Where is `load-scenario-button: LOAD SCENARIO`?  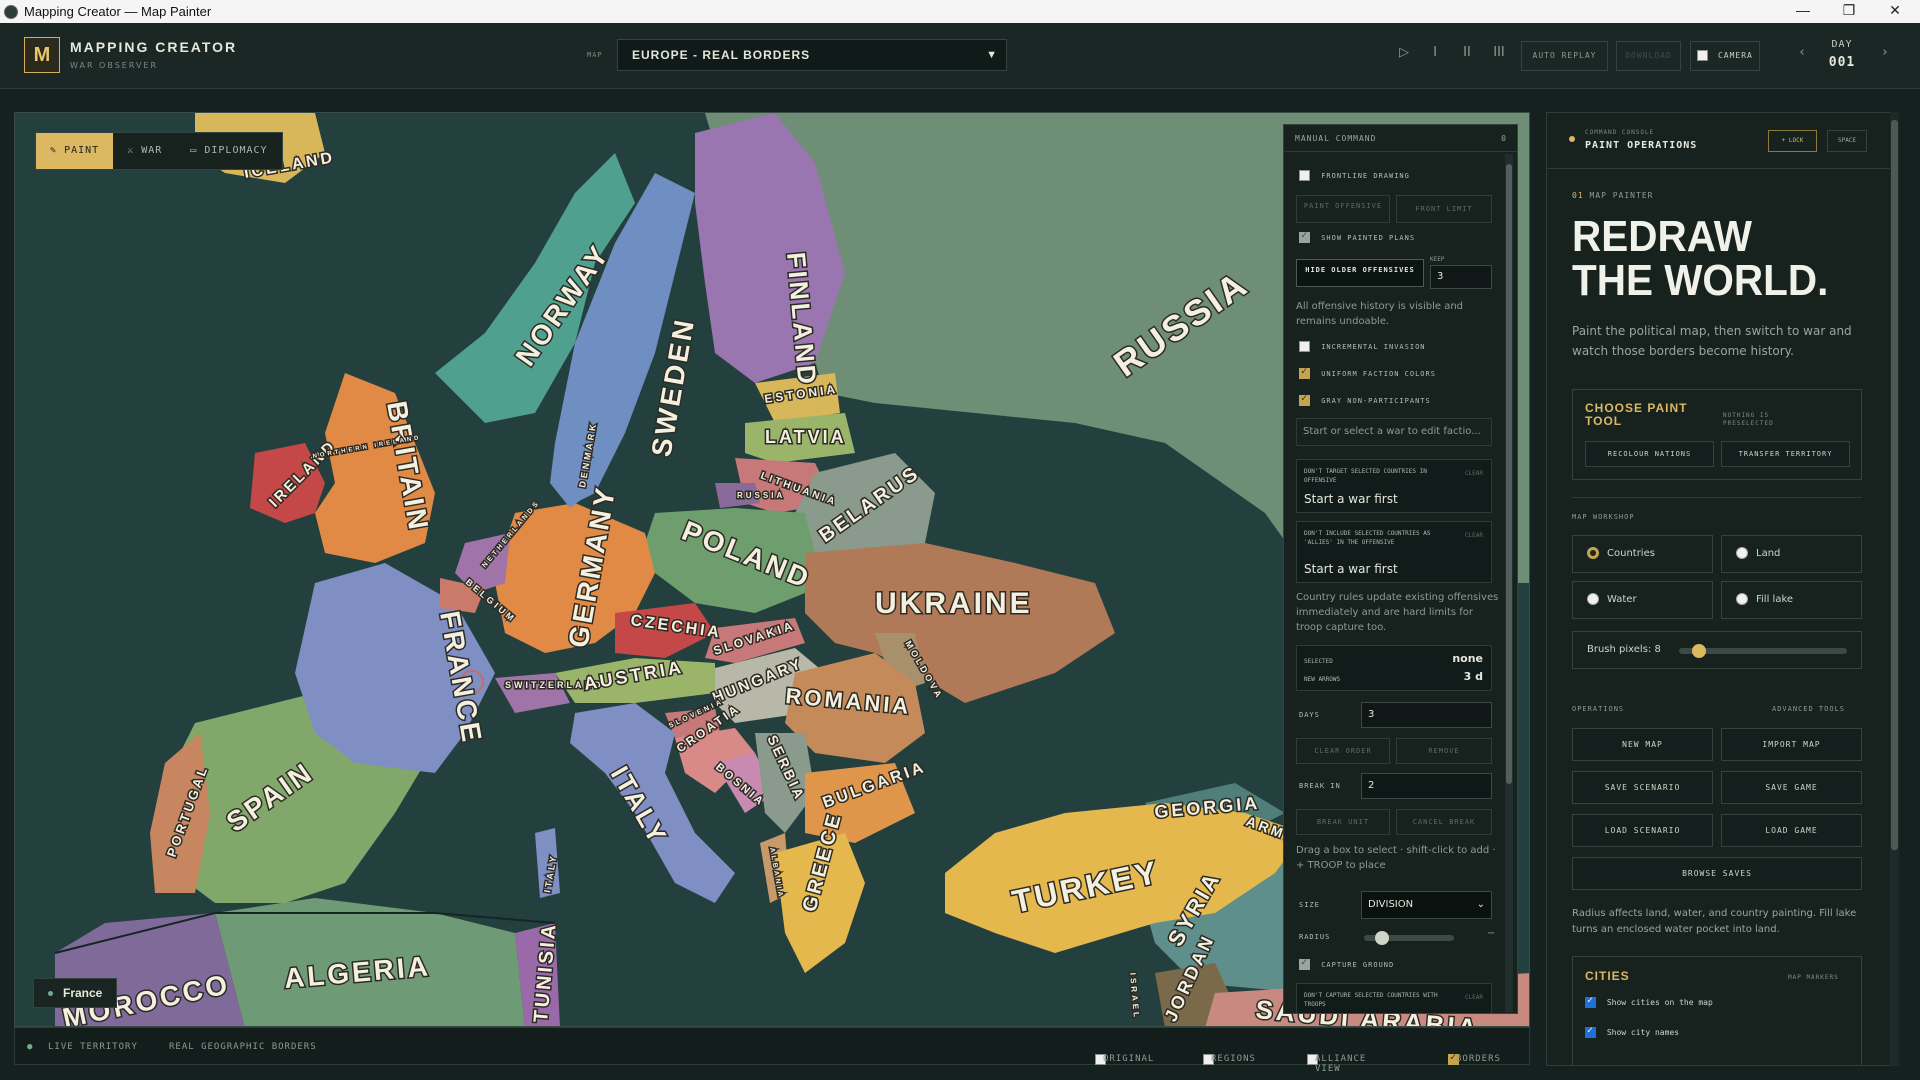
load-scenario-button: LOAD SCENARIO is located at coordinates (1642, 830).